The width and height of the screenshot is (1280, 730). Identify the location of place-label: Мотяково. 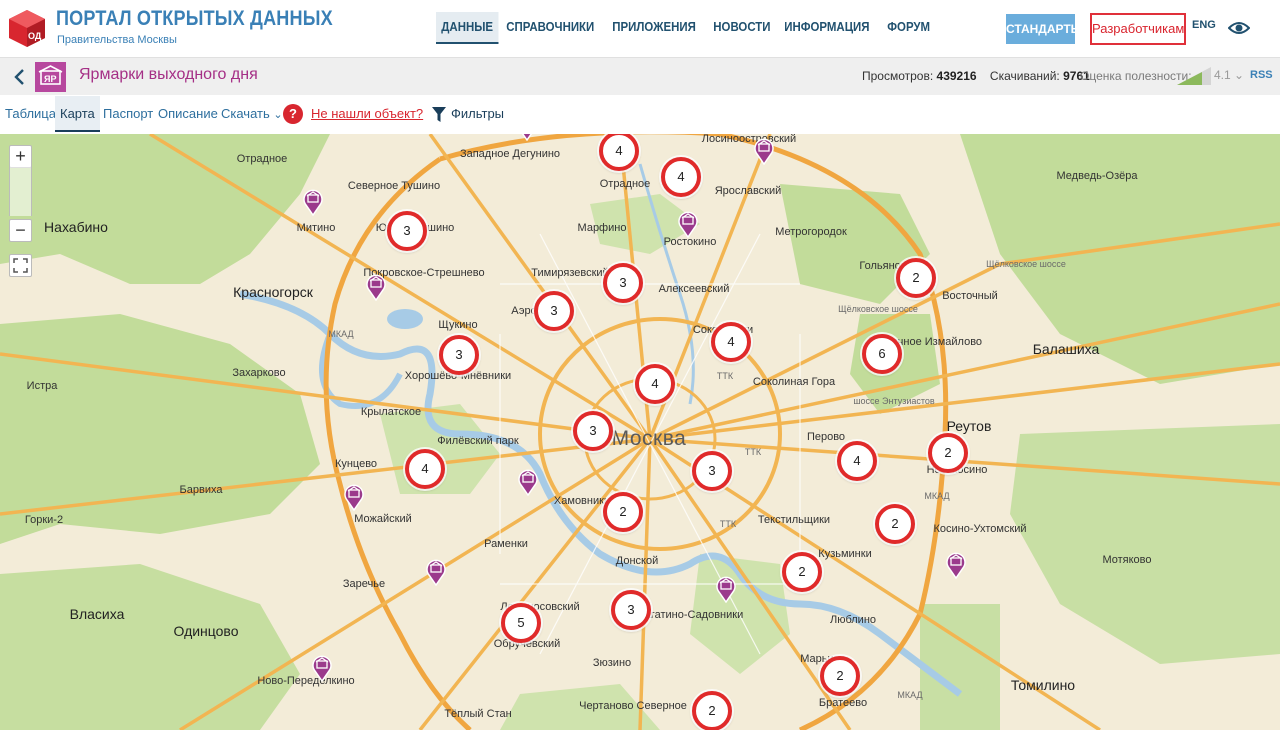
(1127, 560).